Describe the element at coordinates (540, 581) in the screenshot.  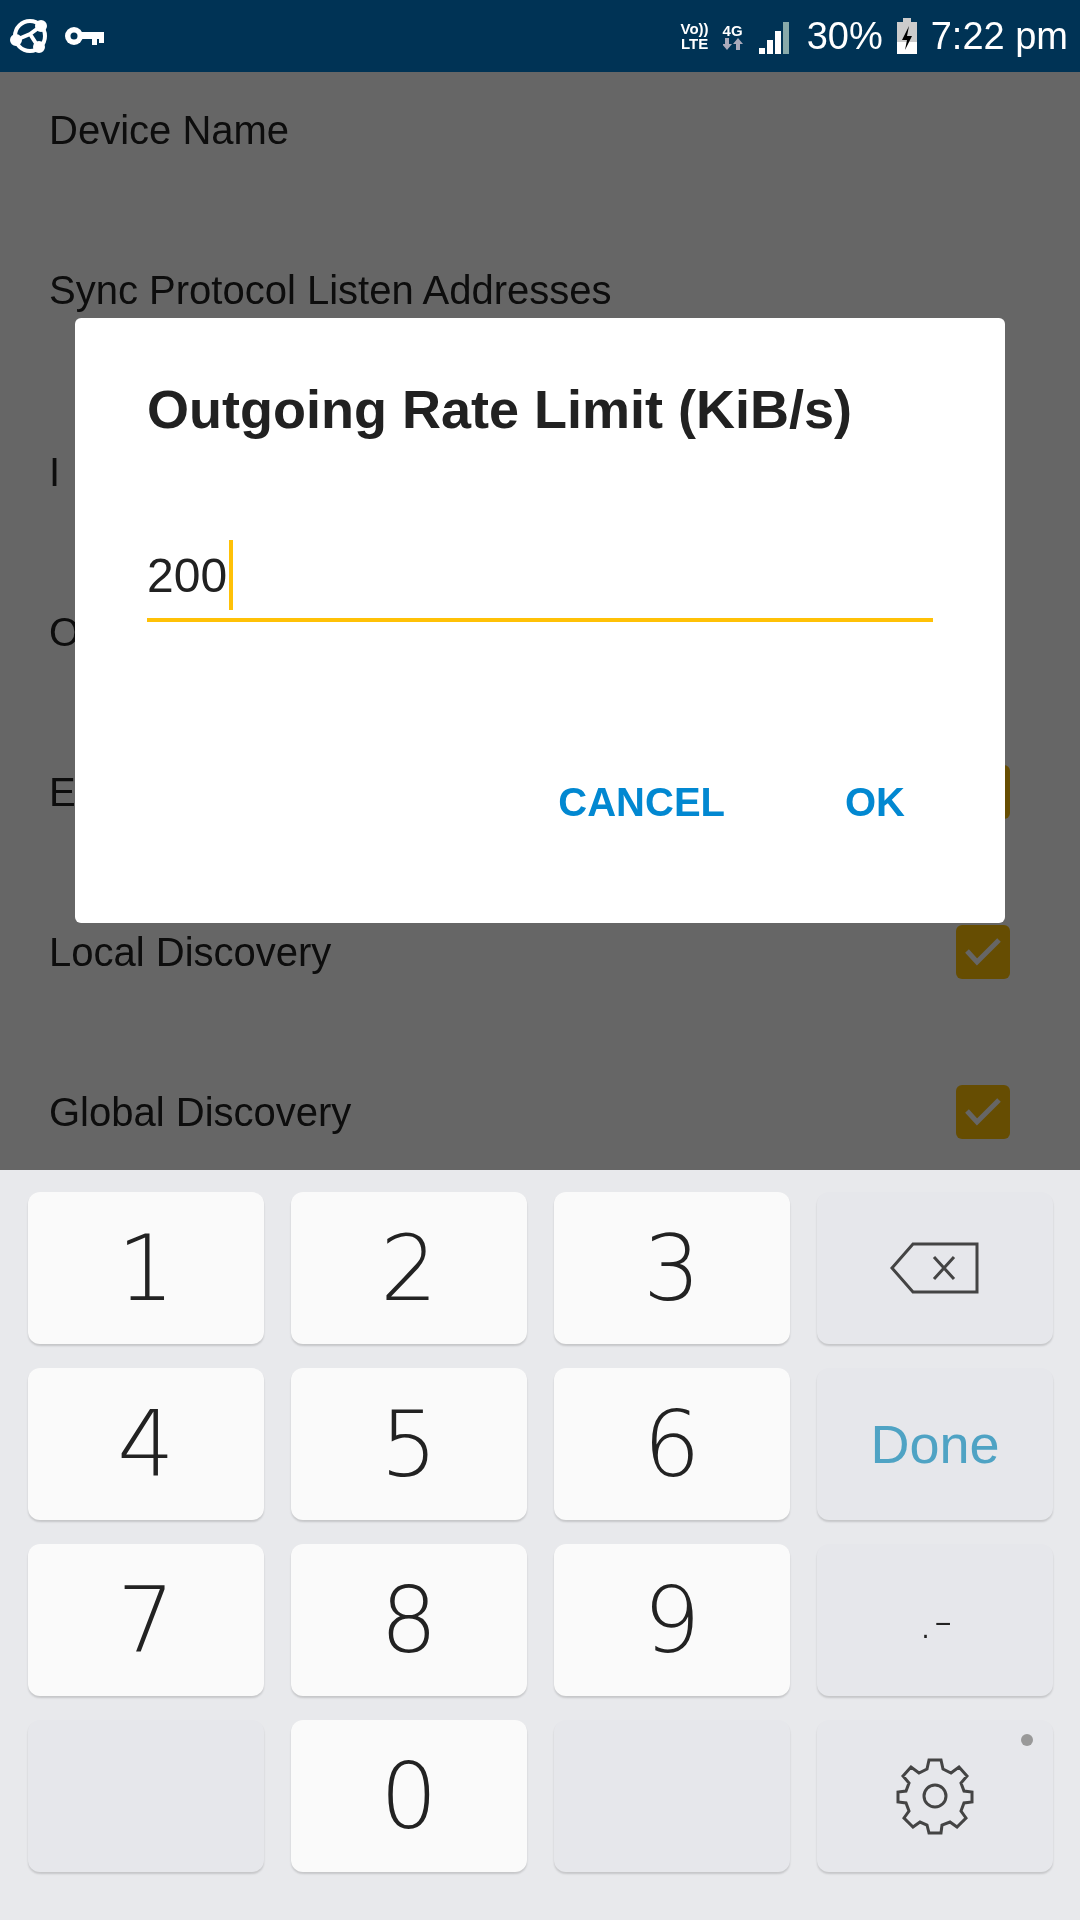
I see `input-field: 200` at that location.